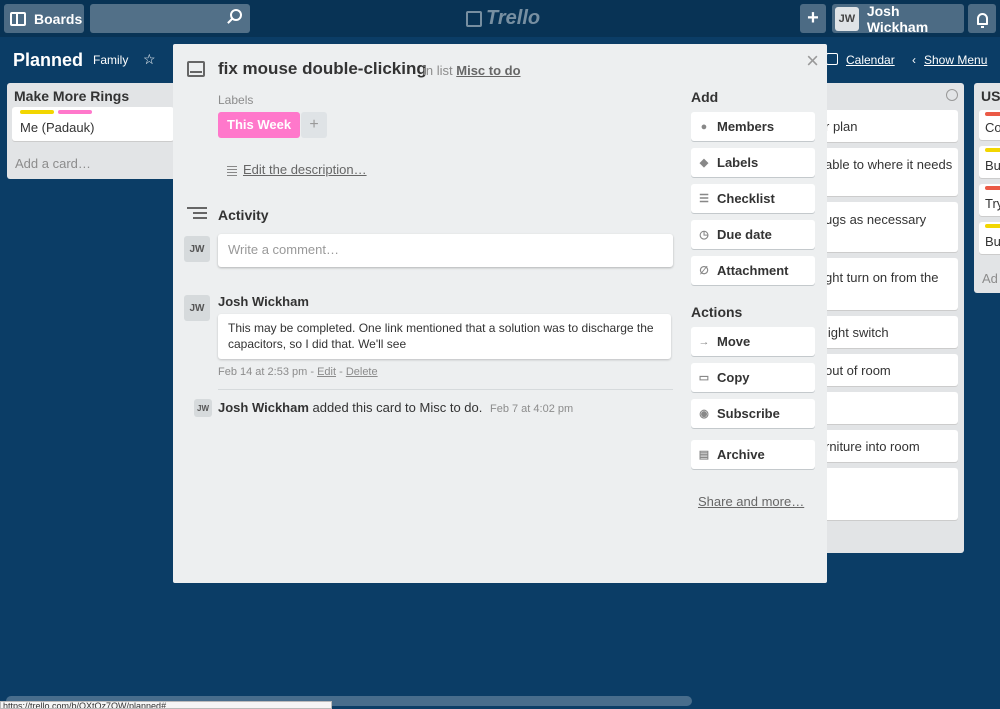  I want to click on calendar-link: Calendar, so click(870, 60).